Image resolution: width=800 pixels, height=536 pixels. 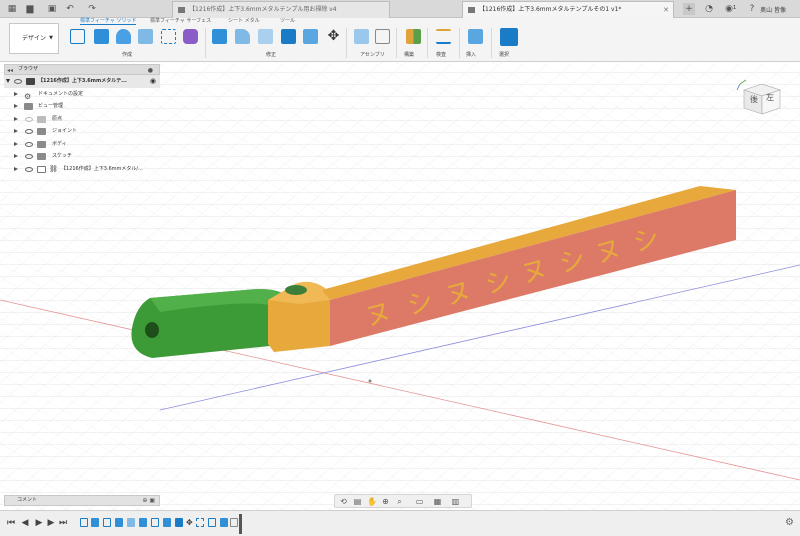 What do you see at coordinates (10, 70) in the screenshot?
I see `collapse-icon: ◂◂` at bounding box center [10, 70].